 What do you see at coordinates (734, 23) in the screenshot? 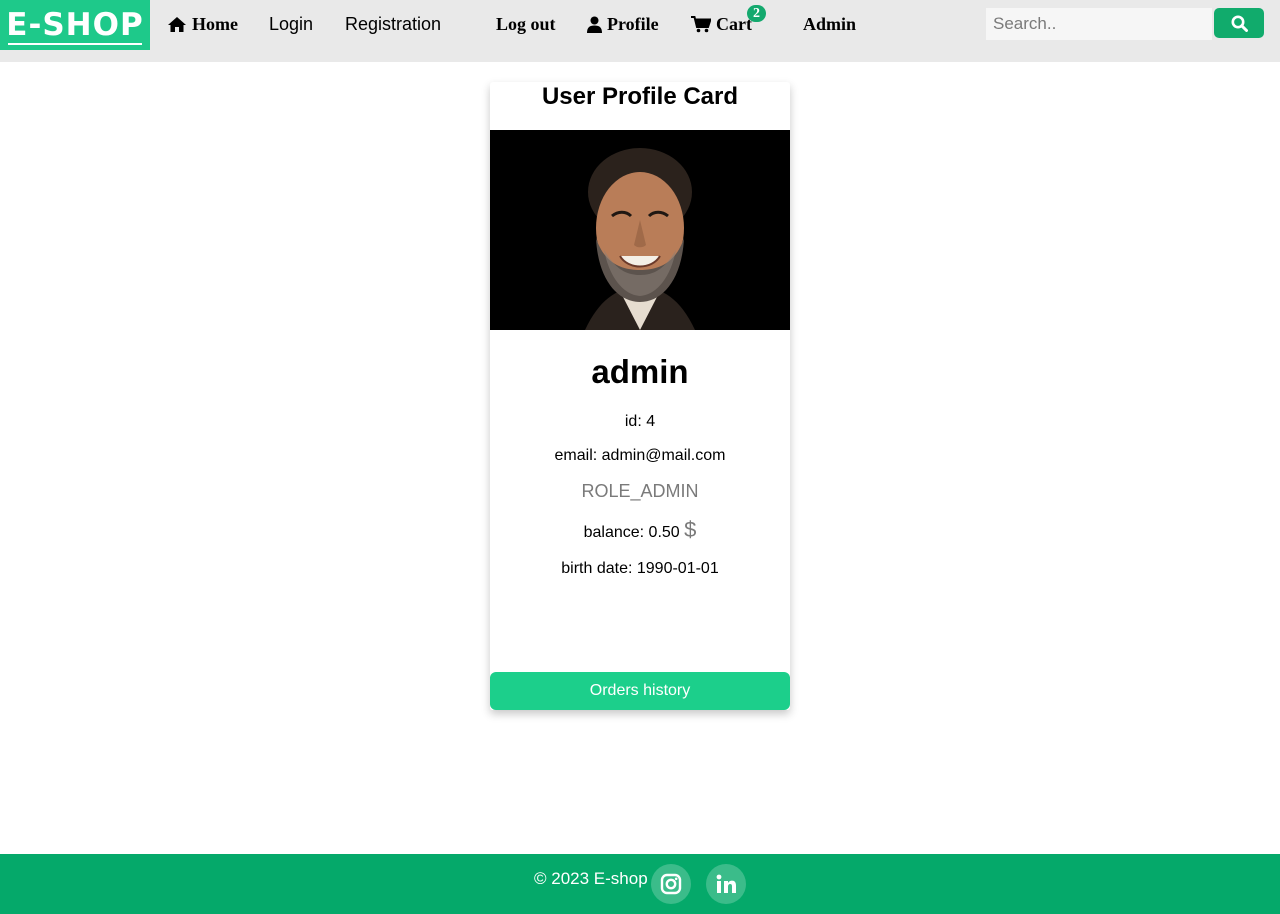
I see `nav-cart-label: Cart` at bounding box center [734, 23].